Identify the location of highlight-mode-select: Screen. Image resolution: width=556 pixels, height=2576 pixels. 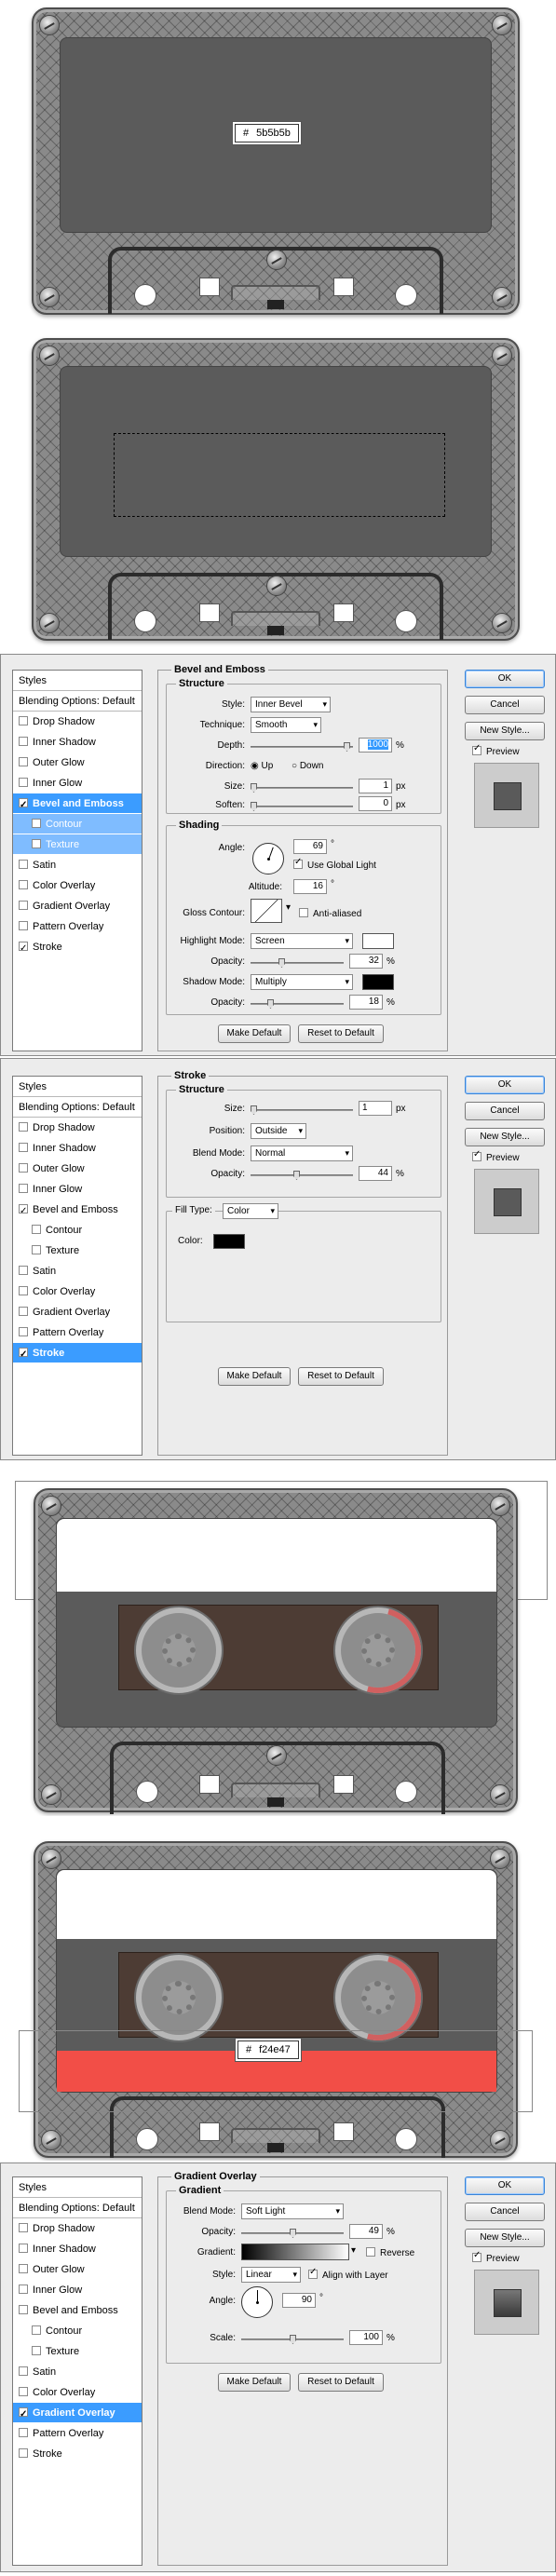
(302, 941).